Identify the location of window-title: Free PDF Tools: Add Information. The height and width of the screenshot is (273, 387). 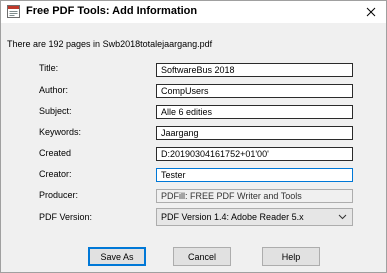
(112, 11).